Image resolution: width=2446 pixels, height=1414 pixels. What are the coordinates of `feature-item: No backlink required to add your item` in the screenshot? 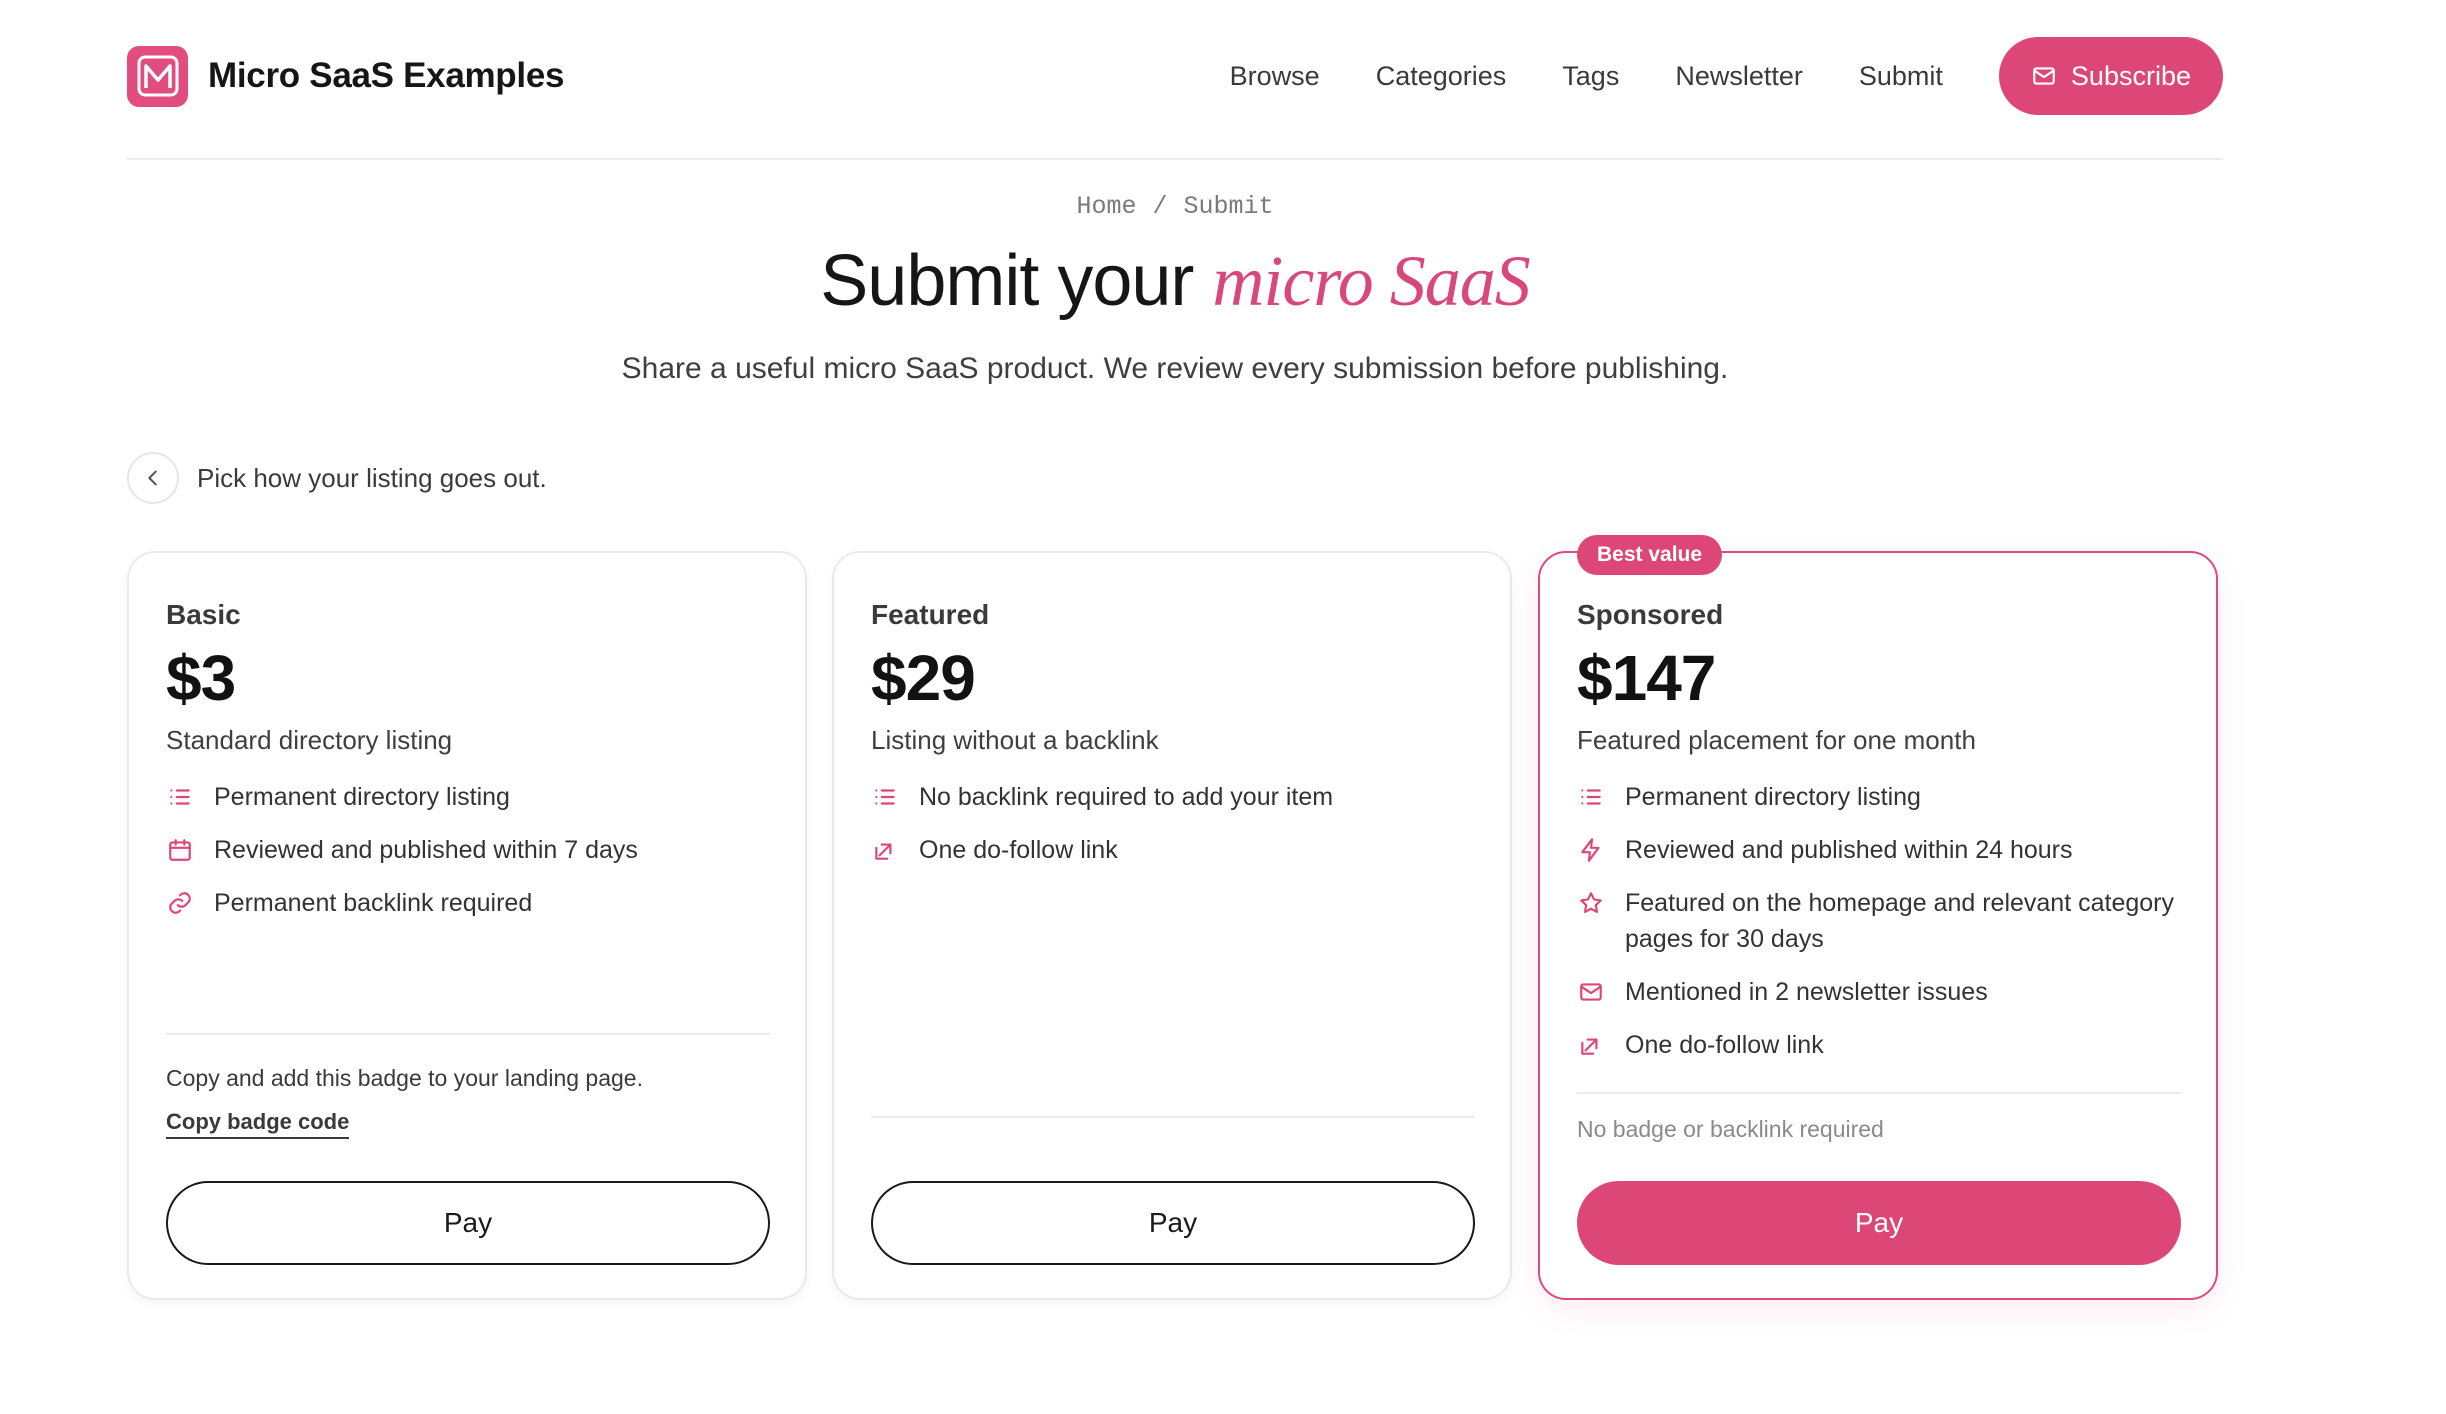 It's located at (1171, 797).